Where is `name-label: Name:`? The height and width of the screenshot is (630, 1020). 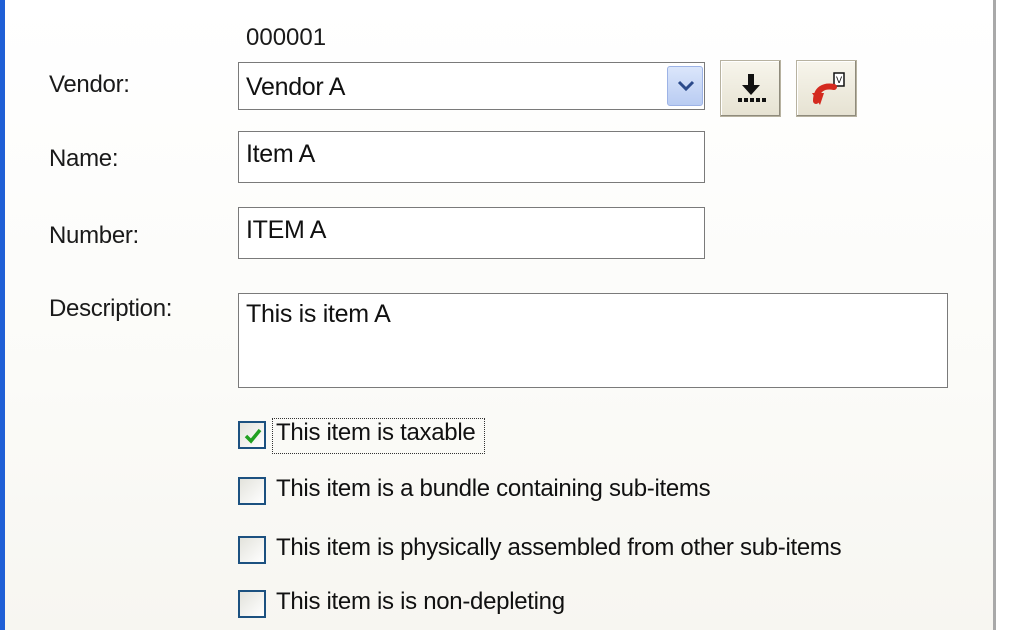 name-label: Name: is located at coordinates (84, 158).